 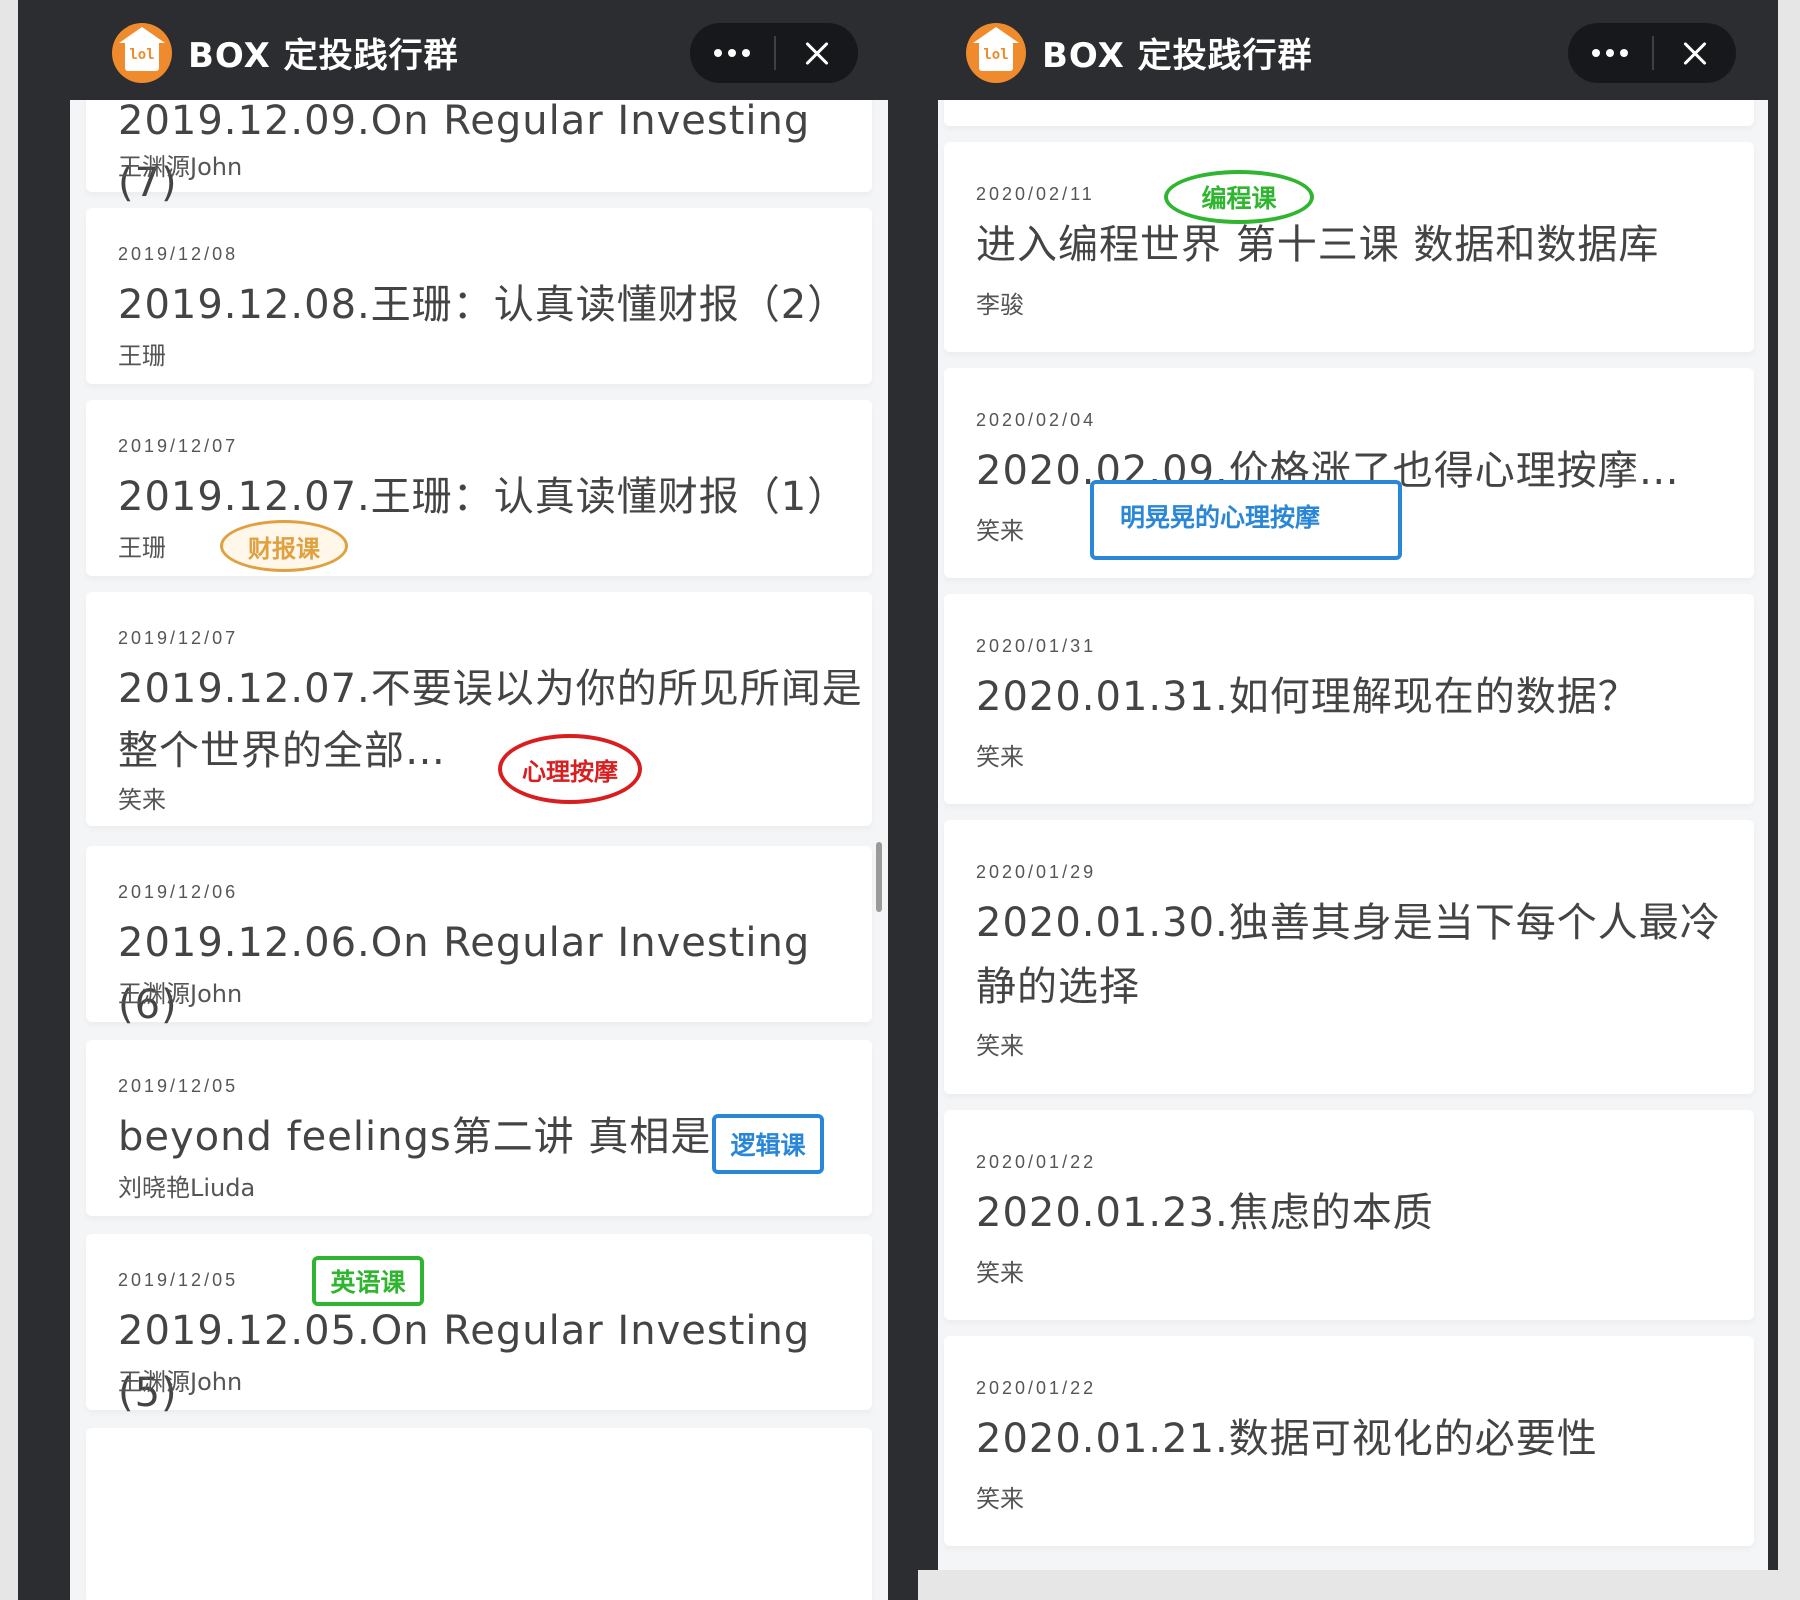 I want to click on logic-course-tag: 逻辑课, so click(x=768, y=1144).